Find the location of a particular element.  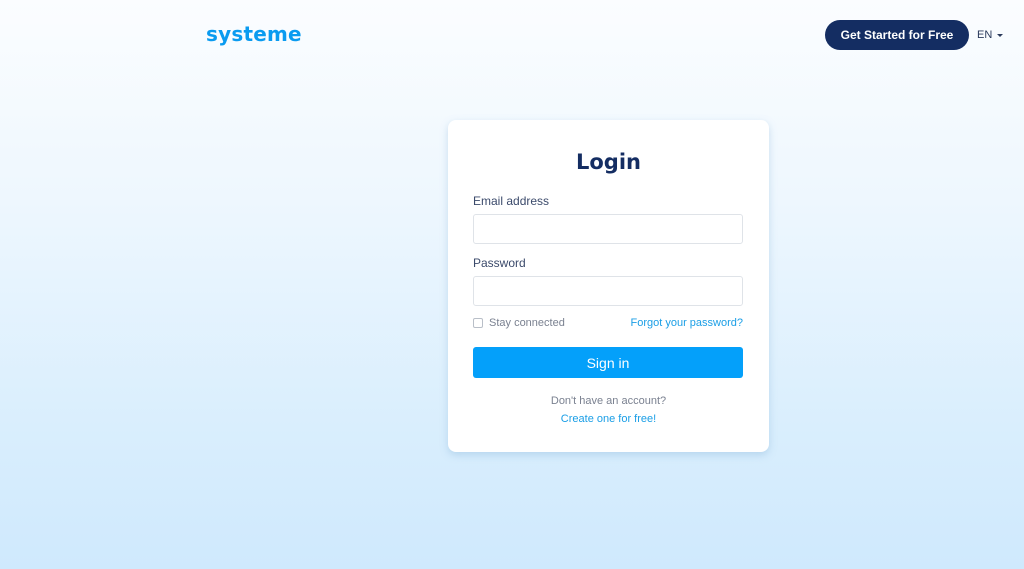

sign-in-button: Sign in is located at coordinates (608, 362).